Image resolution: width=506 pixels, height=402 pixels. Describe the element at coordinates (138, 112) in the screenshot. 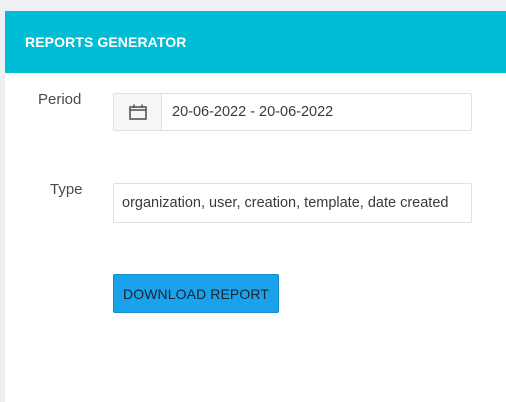

I see `calendar-icon` at that location.